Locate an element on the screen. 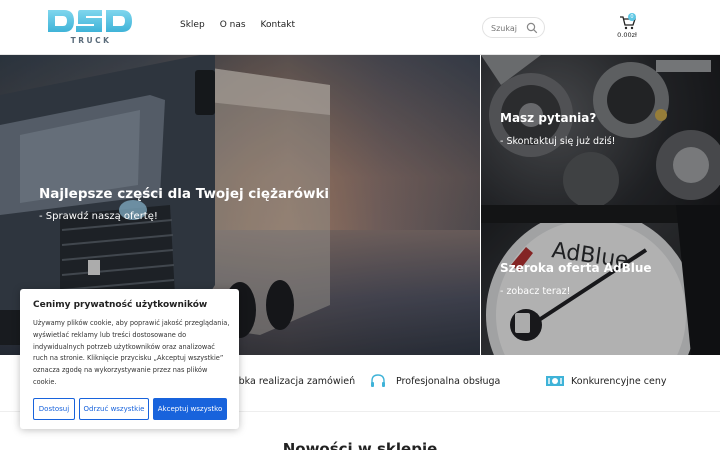 The width and height of the screenshot is (720, 450). panel-contact-subtitle: - Skontaktuj się już dziś! is located at coordinates (557, 141).